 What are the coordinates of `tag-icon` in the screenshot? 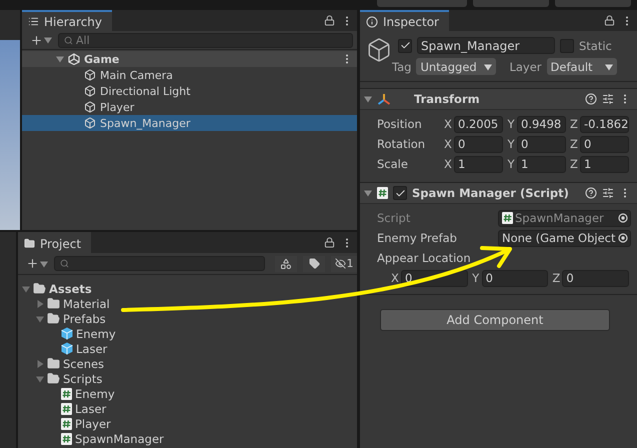 It's located at (314, 263).